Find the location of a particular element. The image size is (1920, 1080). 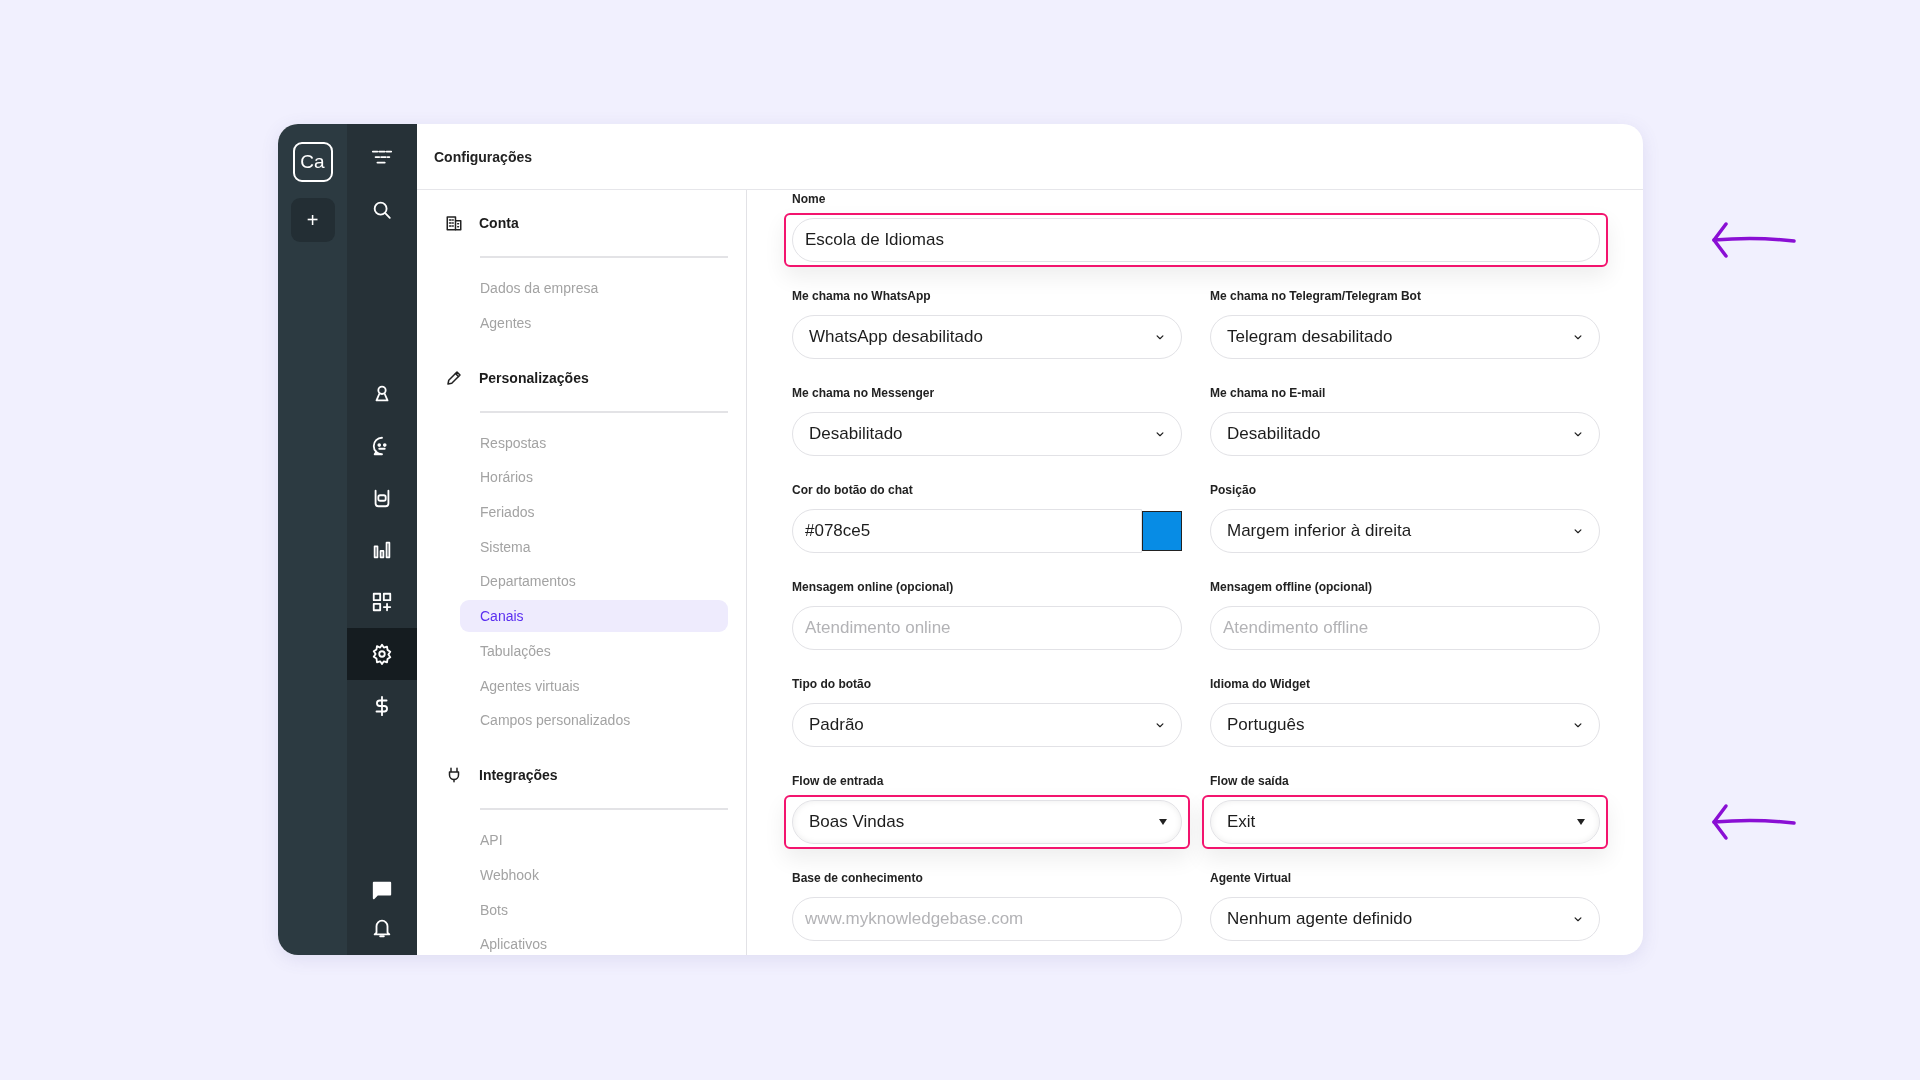

field-label: Me chama no Messenger is located at coordinates (864, 393).